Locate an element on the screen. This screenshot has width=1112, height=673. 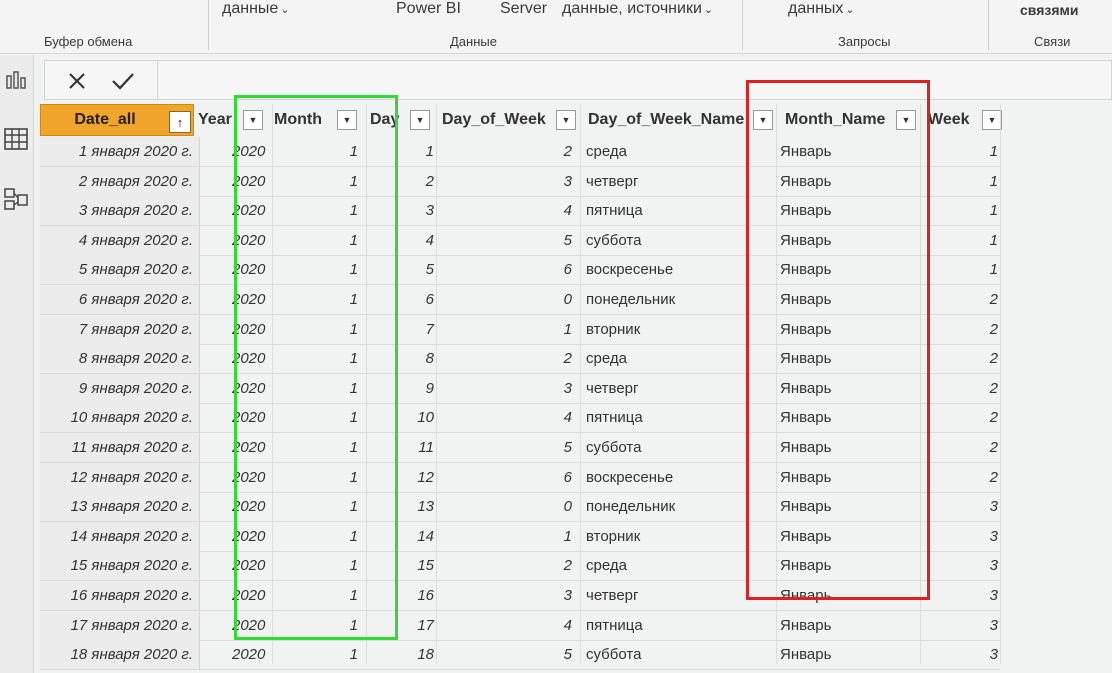
day-of-week-name-cell: суббота is located at coordinates (681, 654).